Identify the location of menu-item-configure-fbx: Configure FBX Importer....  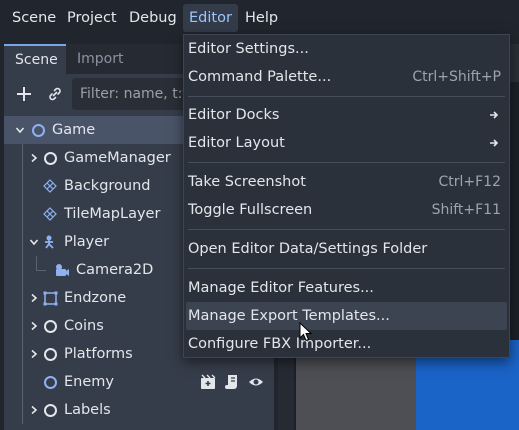
(346, 344).